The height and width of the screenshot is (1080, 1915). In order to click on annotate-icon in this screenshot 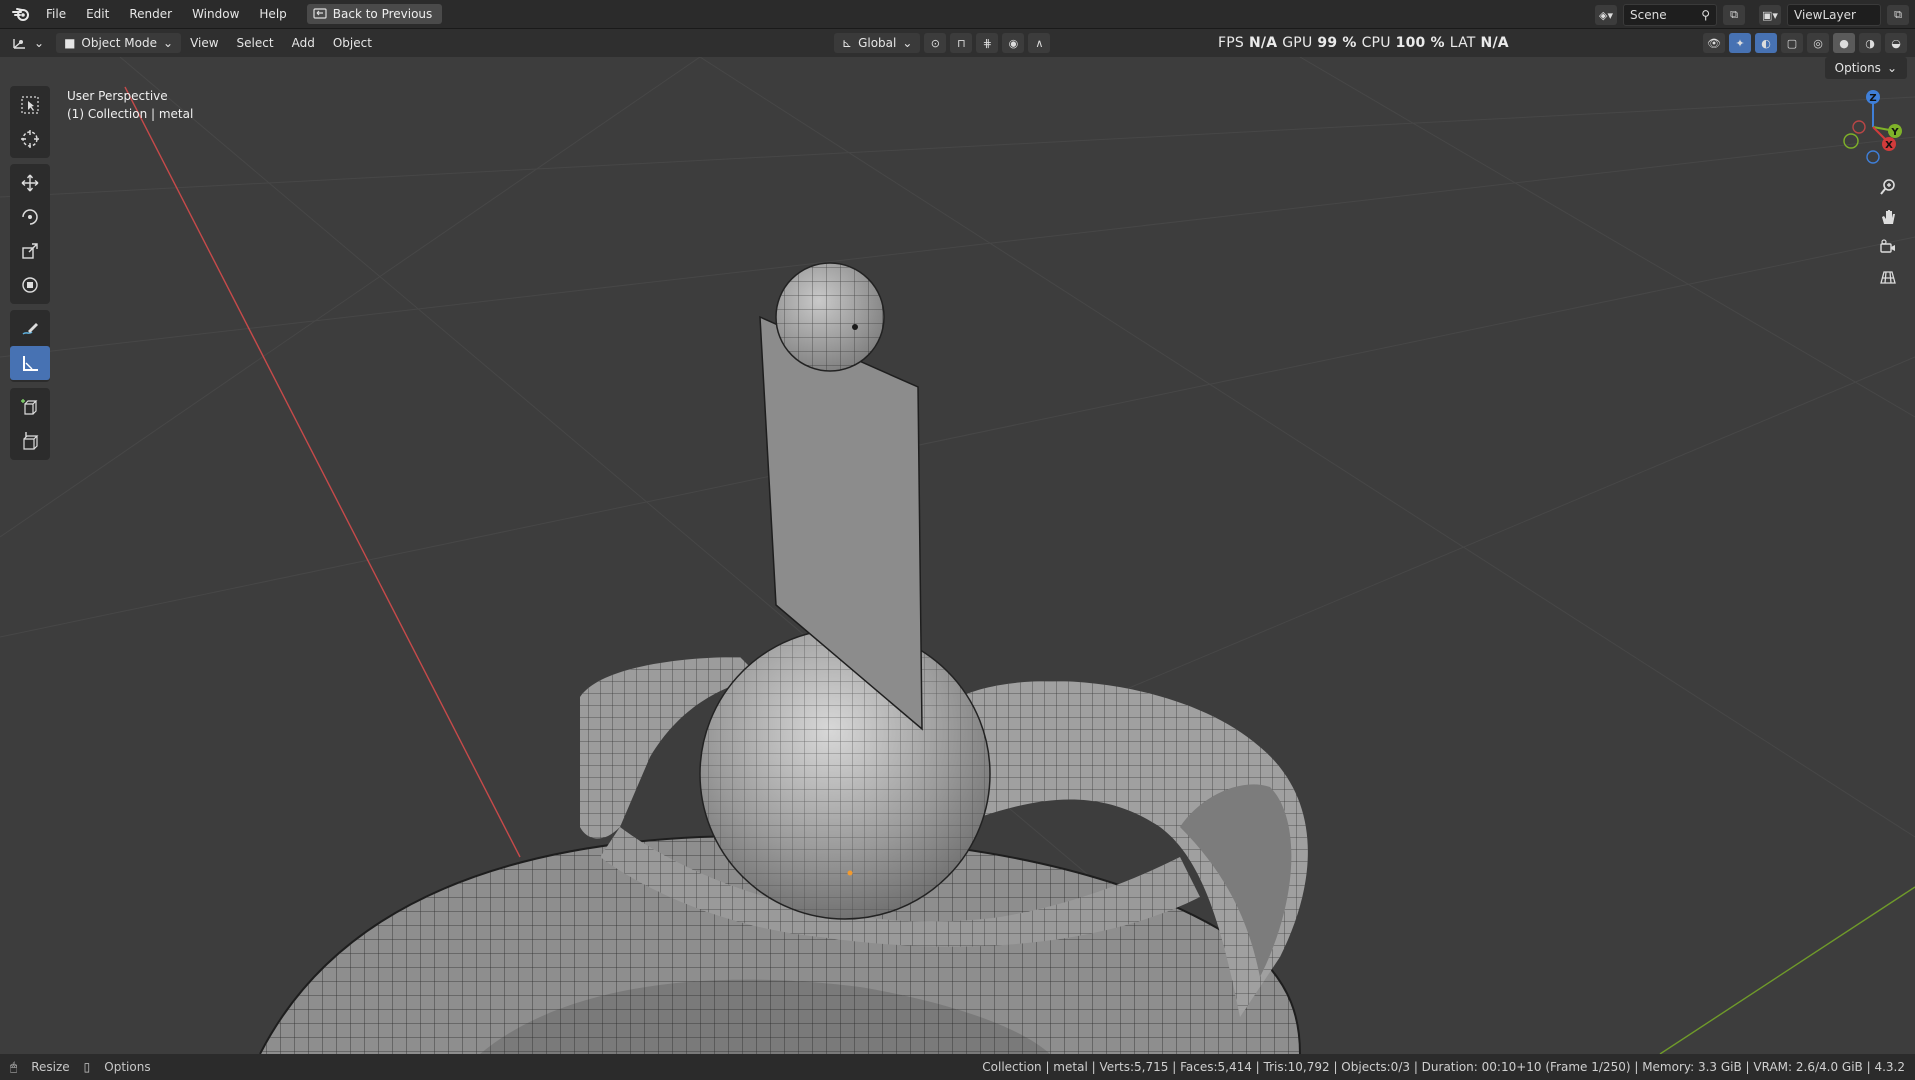, I will do `click(30, 329)`.